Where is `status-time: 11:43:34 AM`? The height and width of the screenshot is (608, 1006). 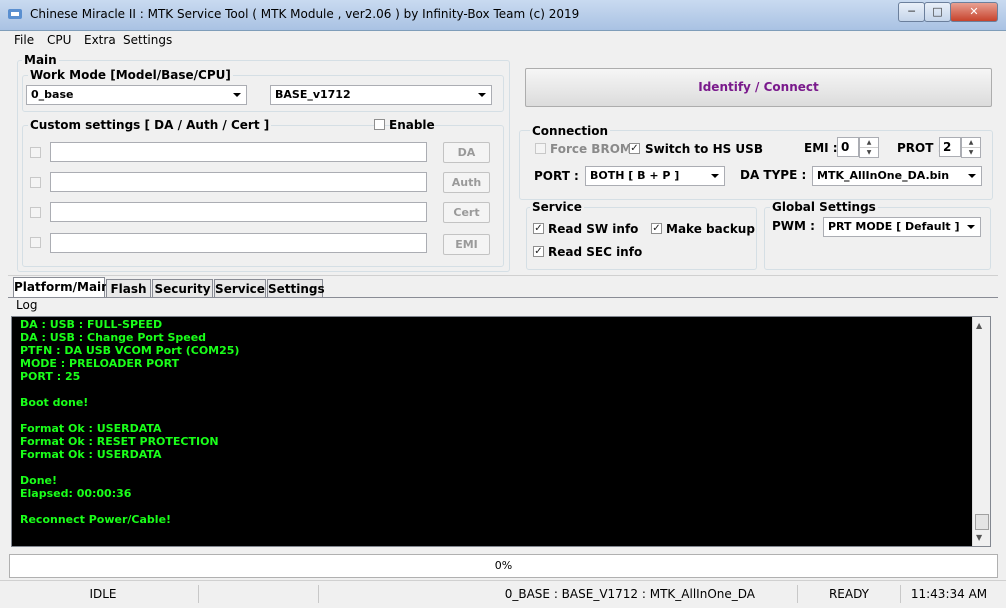
status-time: 11:43:34 AM is located at coordinates (949, 594).